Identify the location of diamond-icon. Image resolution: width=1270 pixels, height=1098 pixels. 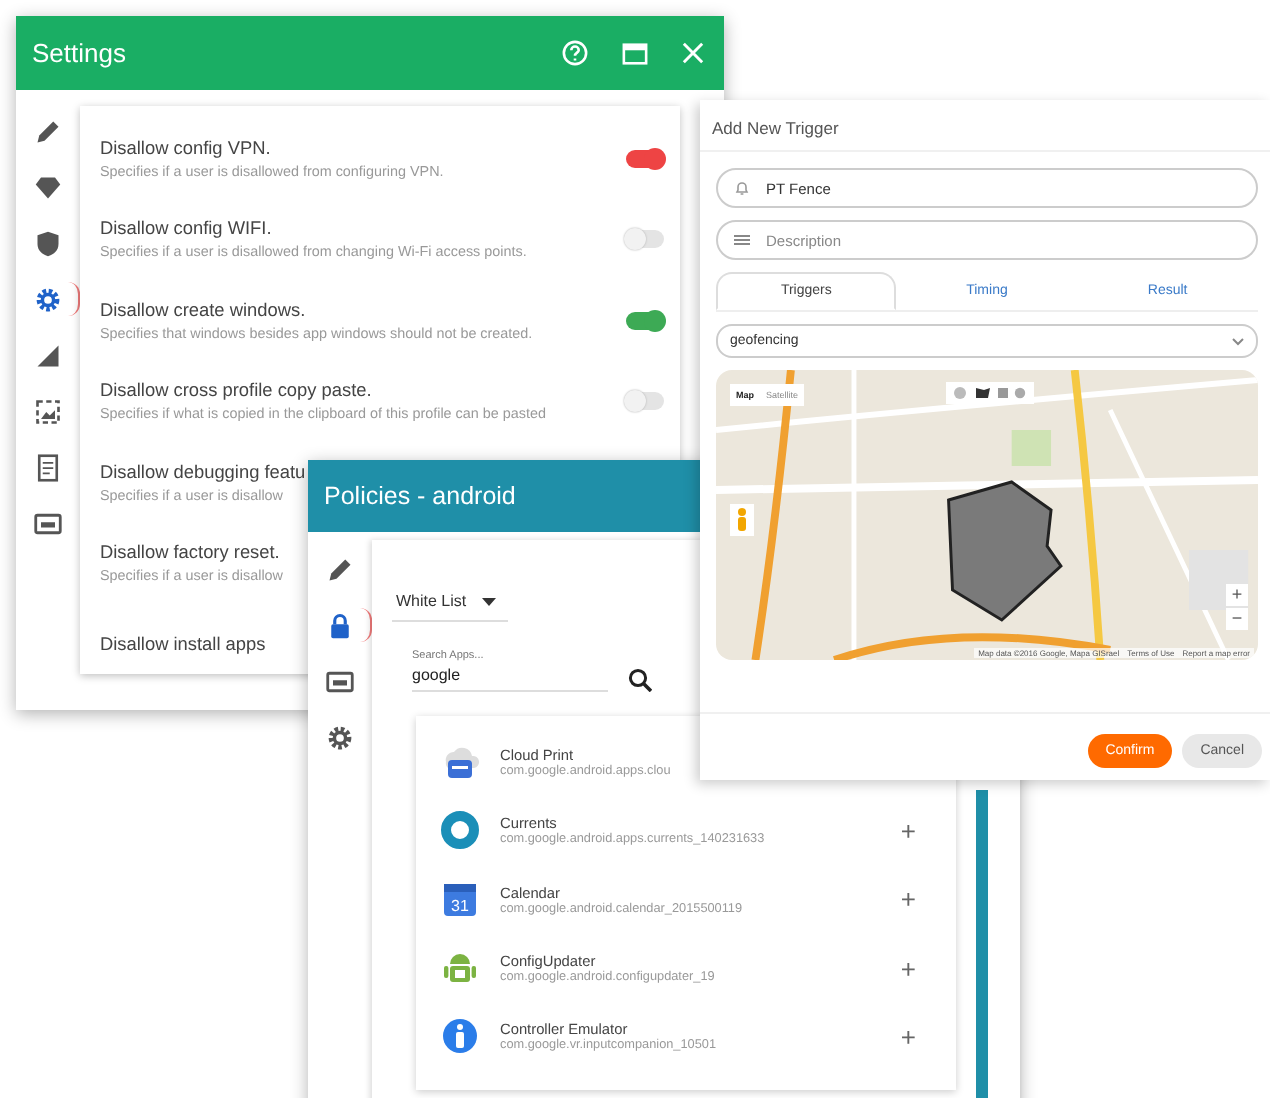
(47, 187).